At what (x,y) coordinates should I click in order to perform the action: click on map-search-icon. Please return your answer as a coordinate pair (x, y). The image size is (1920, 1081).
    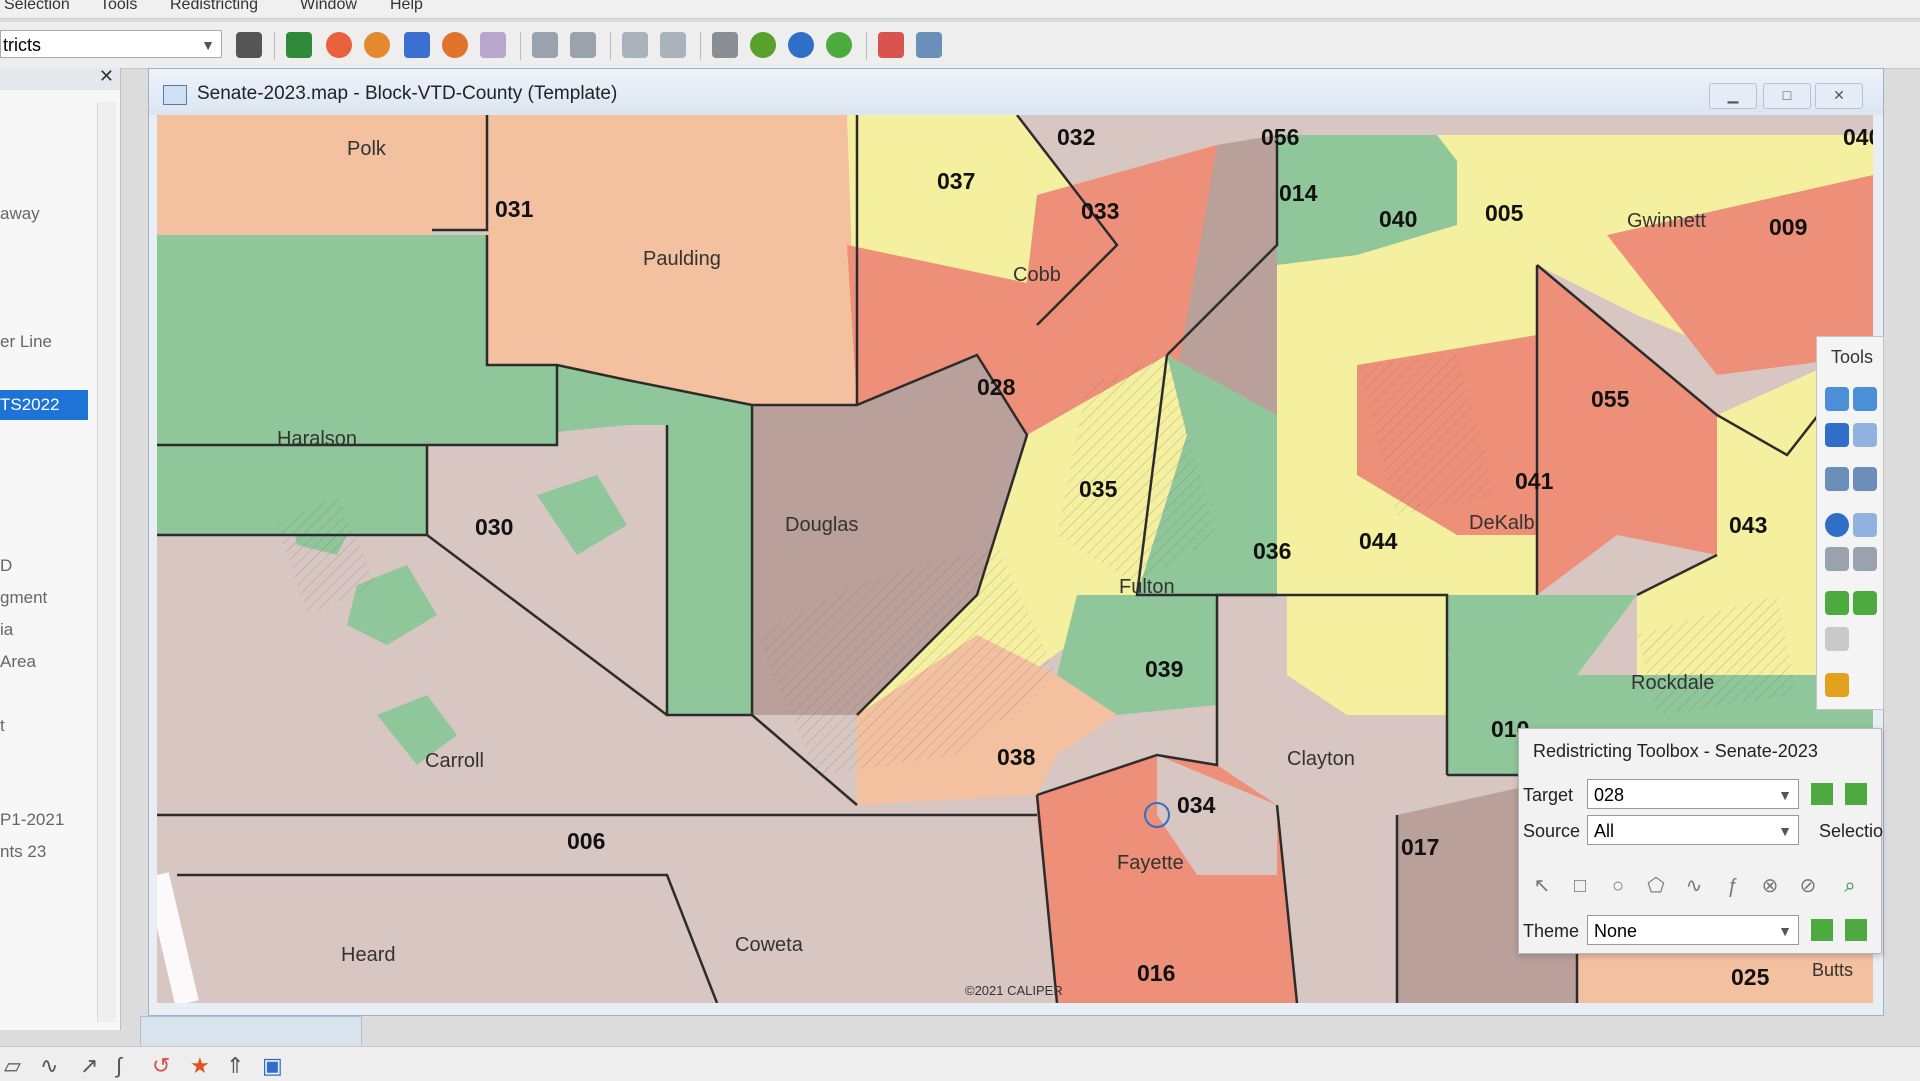
    Looking at the image, I should click on (839, 45).